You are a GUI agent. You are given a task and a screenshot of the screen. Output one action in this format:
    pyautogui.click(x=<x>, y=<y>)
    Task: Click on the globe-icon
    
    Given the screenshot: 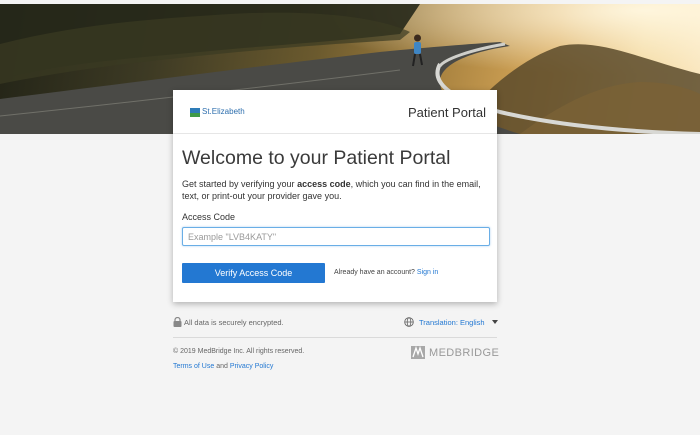 What is the action you would take?
    pyautogui.click(x=409, y=322)
    